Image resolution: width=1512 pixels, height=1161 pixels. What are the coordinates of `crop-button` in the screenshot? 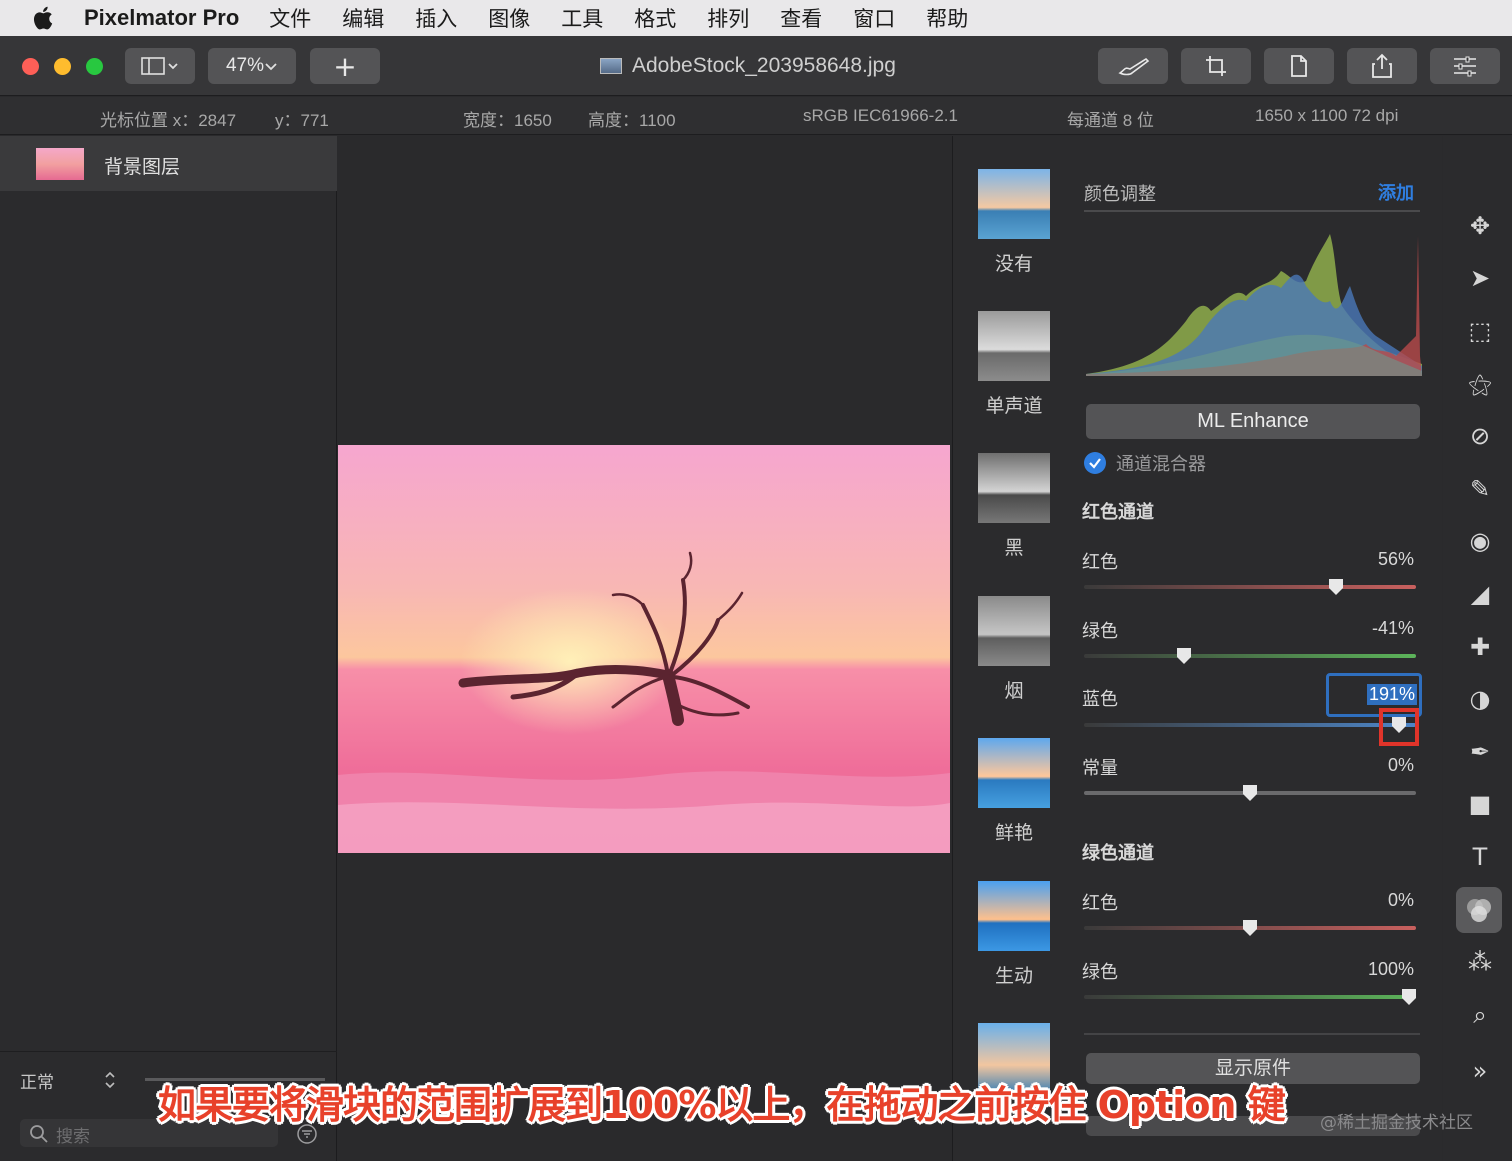 It's located at (1216, 66).